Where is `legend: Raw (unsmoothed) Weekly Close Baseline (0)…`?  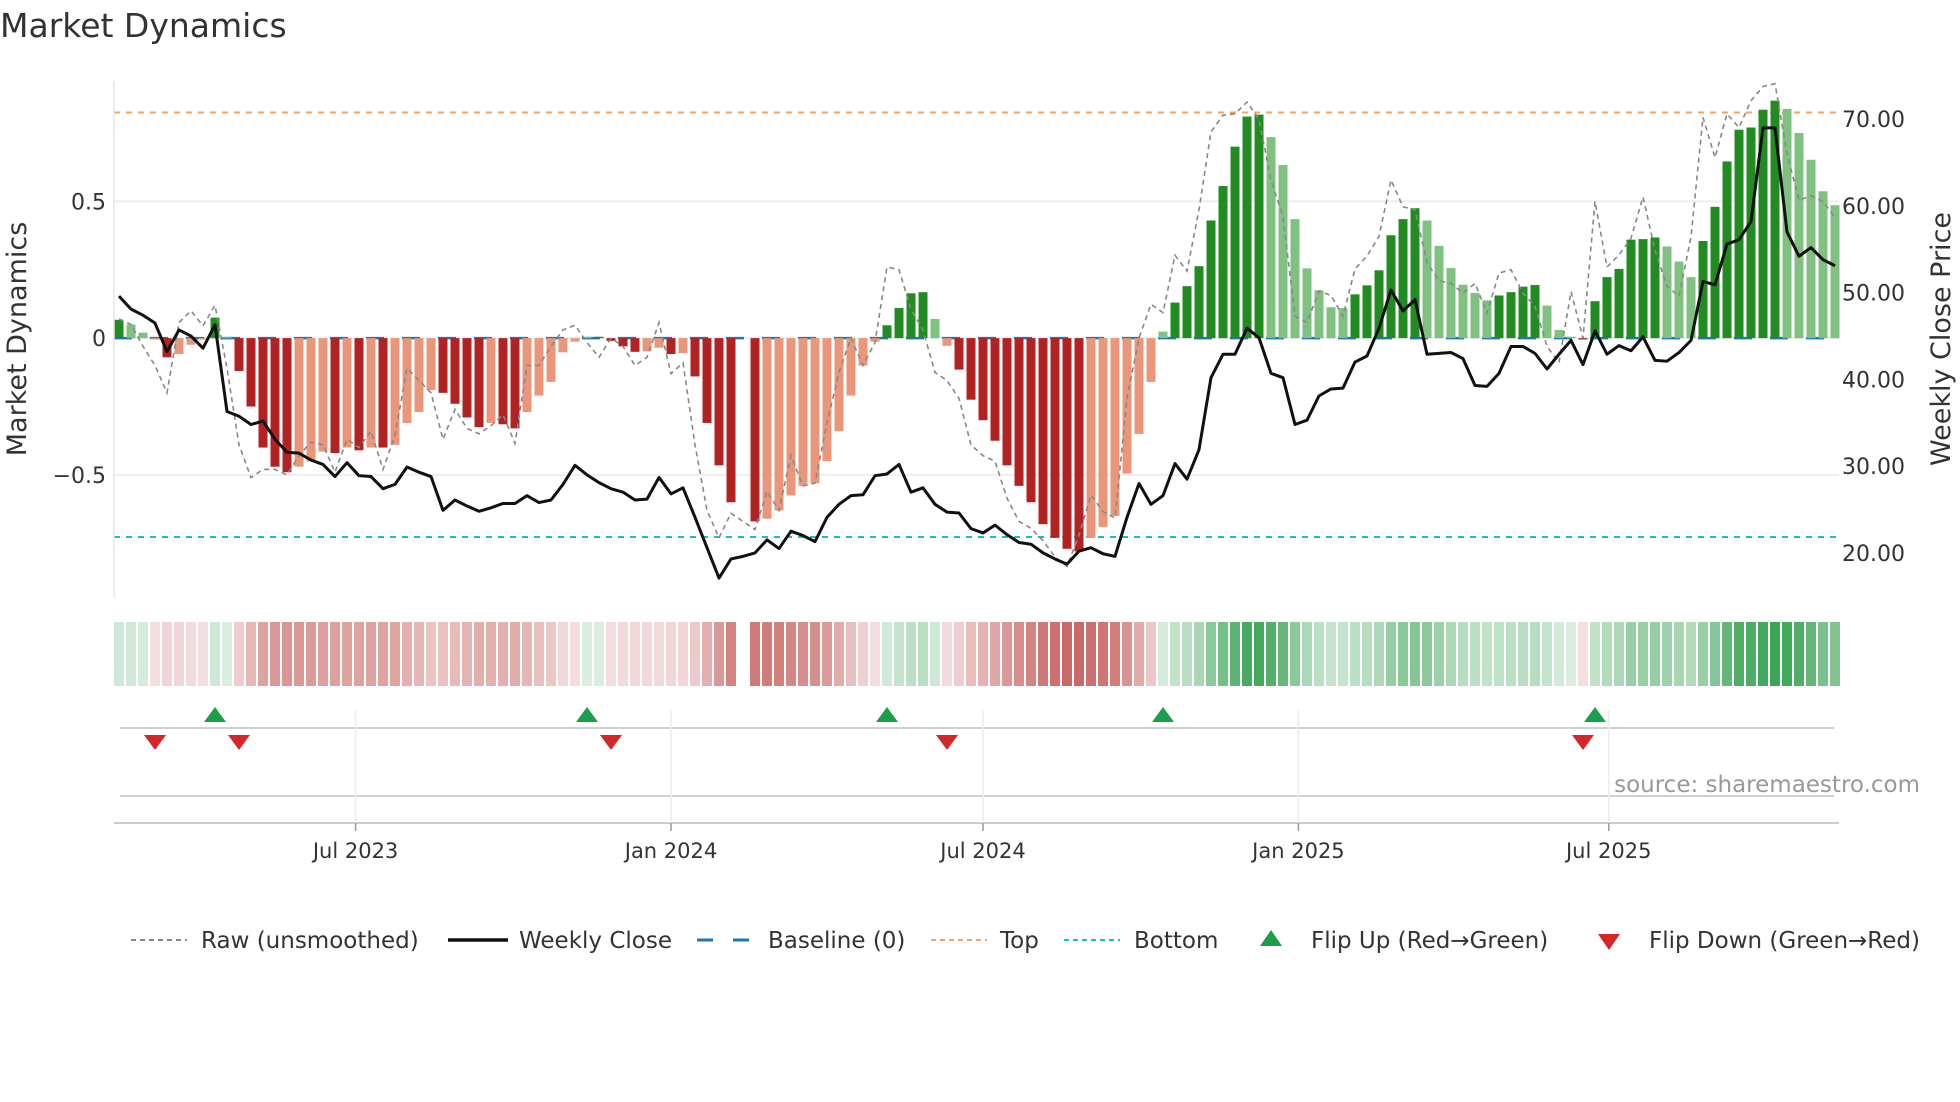
legend: Raw (unsmoothed) Weekly Close Baseline (0)… is located at coordinates (1025, 941).